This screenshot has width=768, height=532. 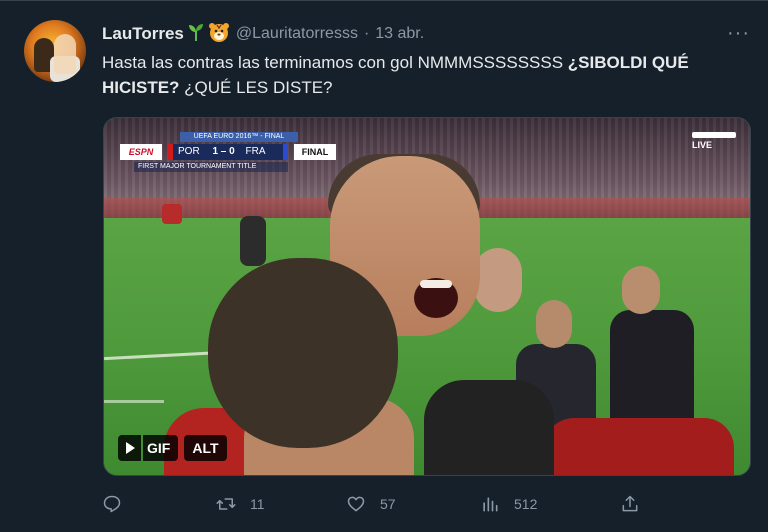 What do you see at coordinates (219, 34) in the screenshot?
I see `tiger-face-icon` at bounding box center [219, 34].